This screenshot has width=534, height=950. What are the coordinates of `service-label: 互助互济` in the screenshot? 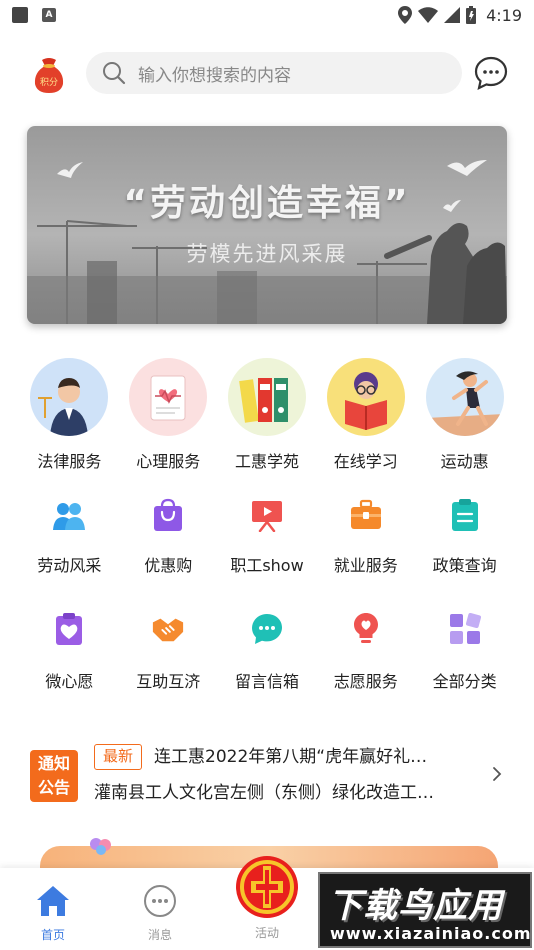 It's located at (168, 681).